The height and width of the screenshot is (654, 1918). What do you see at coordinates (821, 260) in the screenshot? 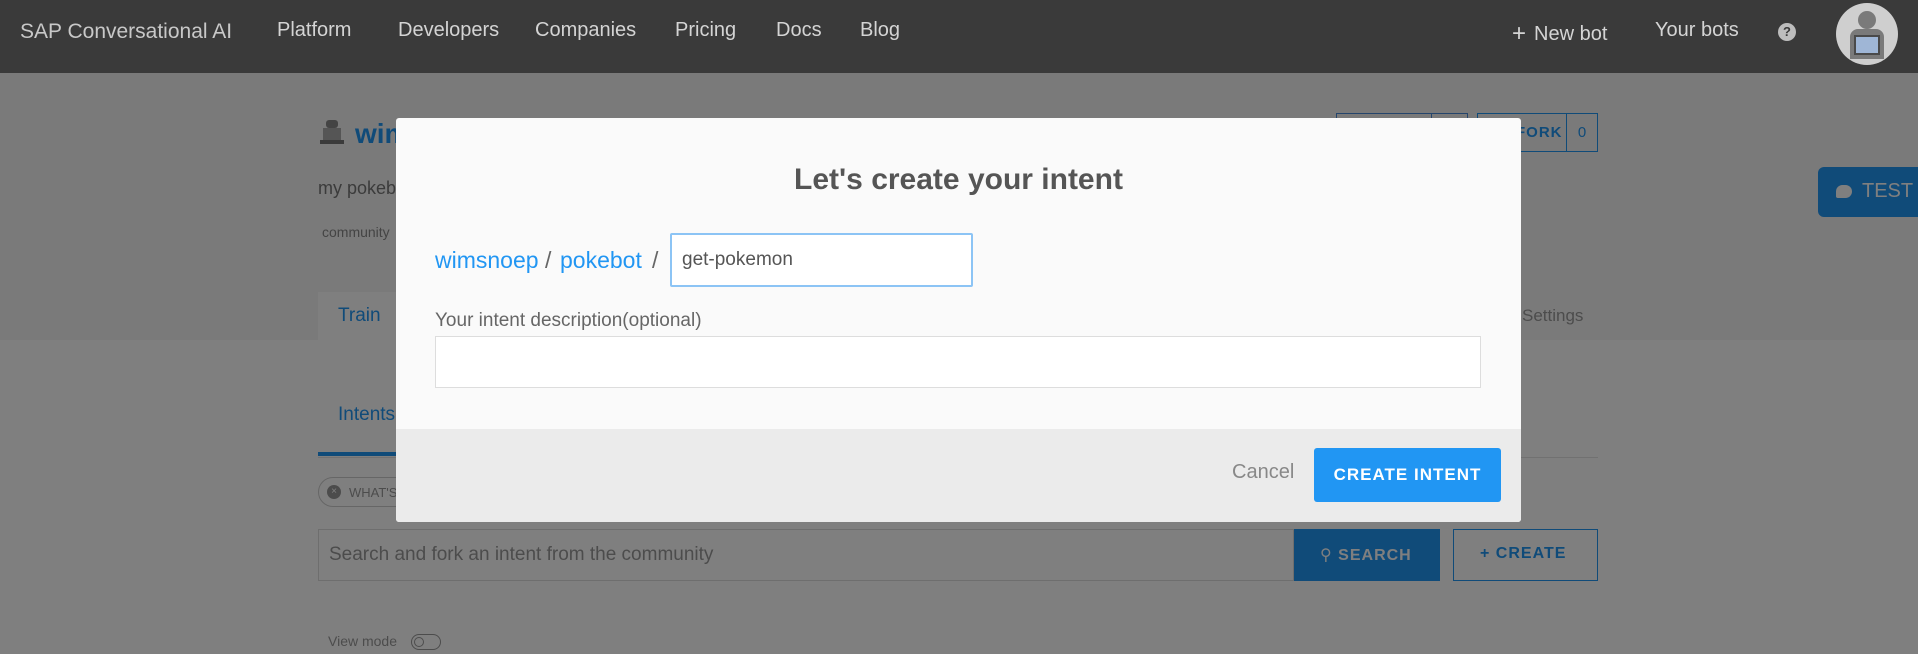
I see `intent-name-input` at bounding box center [821, 260].